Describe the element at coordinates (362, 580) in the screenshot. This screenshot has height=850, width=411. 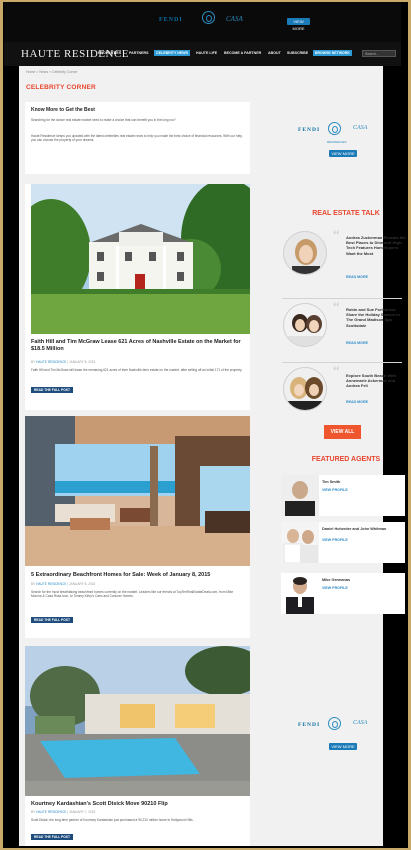
I see `agent-name: Mike Germanas` at that location.